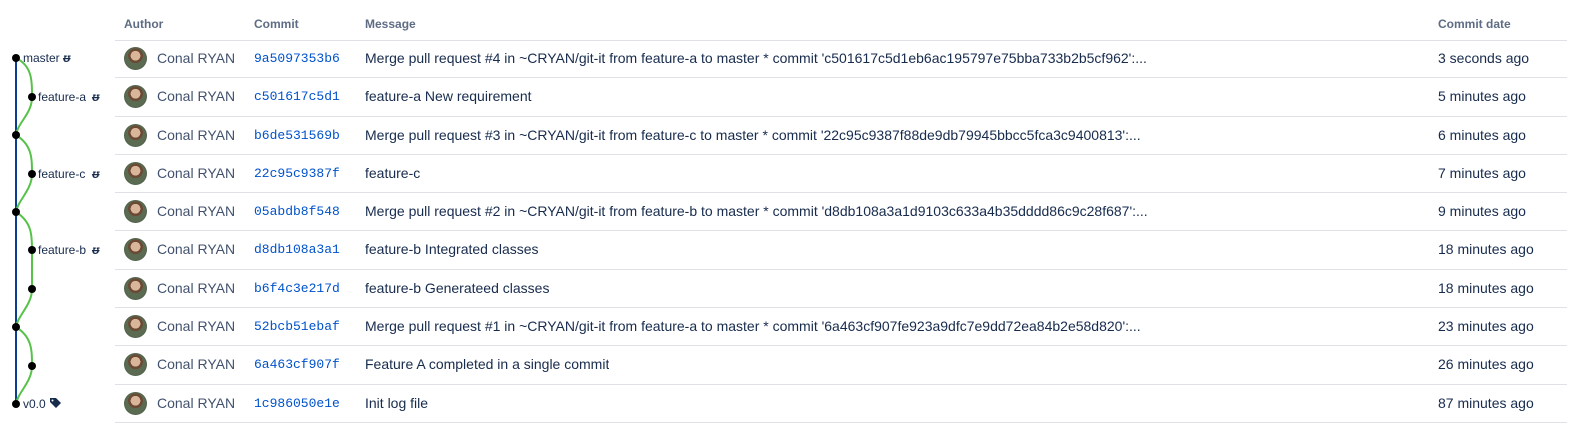  I want to click on commit-hash-link: 05abdb8f548, so click(297, 211).